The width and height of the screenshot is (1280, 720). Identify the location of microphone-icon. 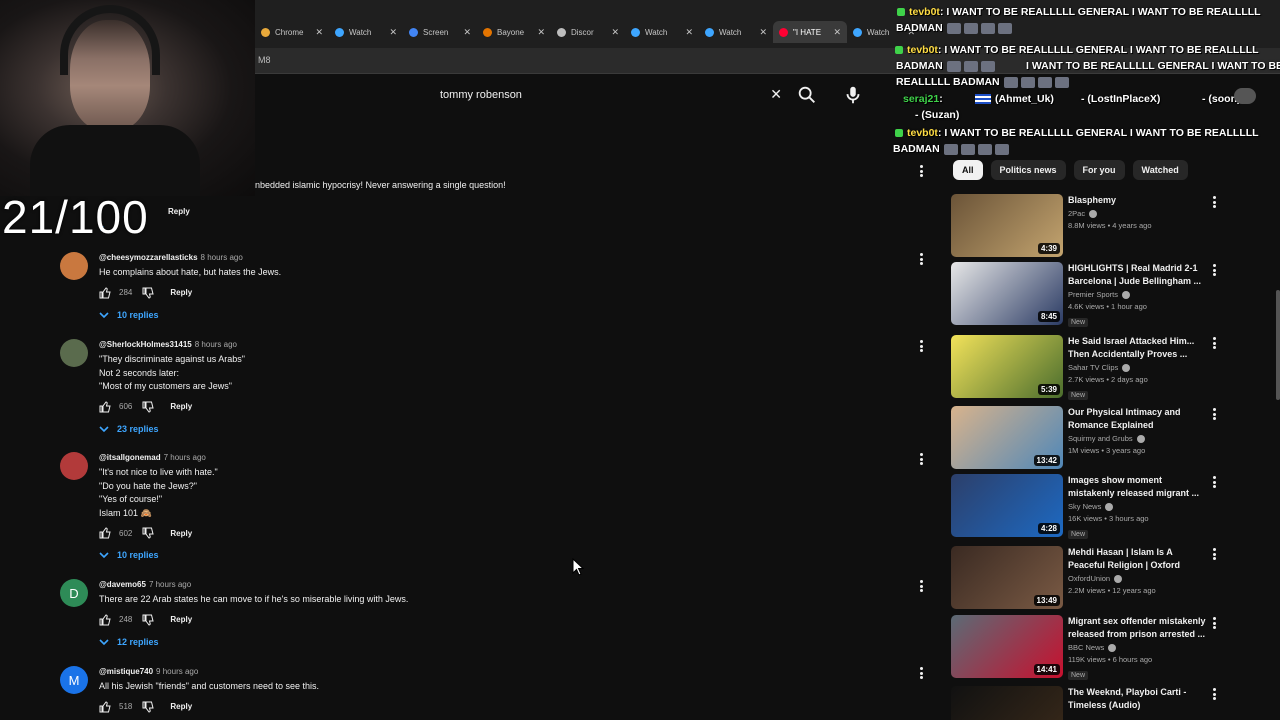
(853, 95).